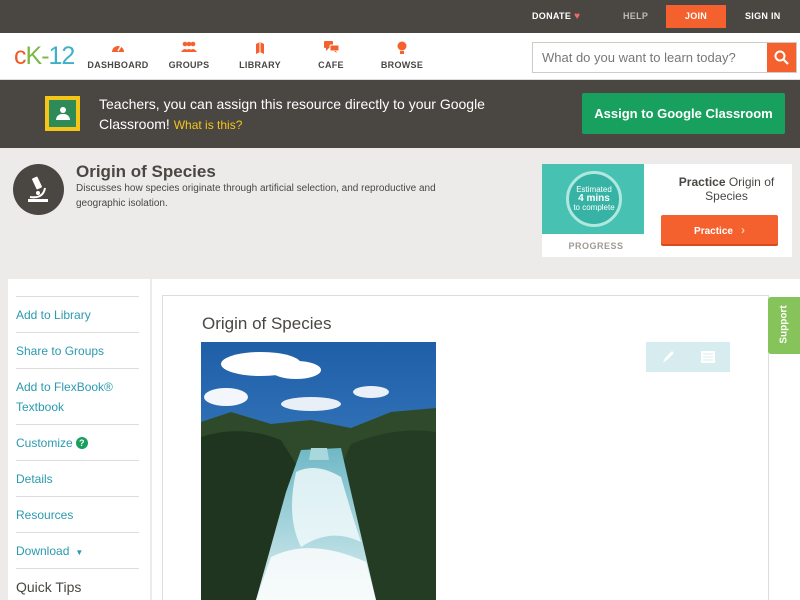  I want to click on search-box, so click(664, 57).